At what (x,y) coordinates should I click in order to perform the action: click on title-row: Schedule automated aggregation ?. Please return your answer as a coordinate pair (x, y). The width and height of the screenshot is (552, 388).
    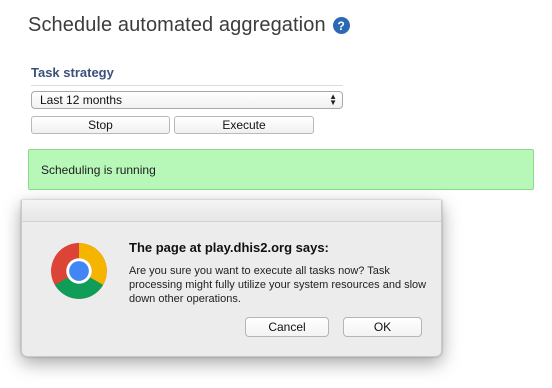
    Looking at the image, I should click on (189, 25).